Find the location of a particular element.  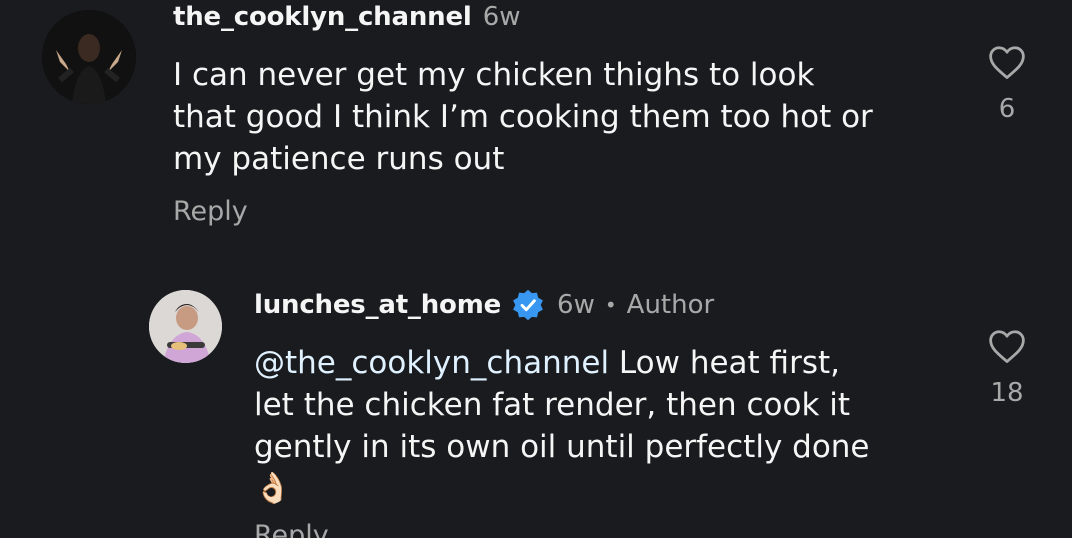

verified-badge-icon is located at coordinates (528, 305).